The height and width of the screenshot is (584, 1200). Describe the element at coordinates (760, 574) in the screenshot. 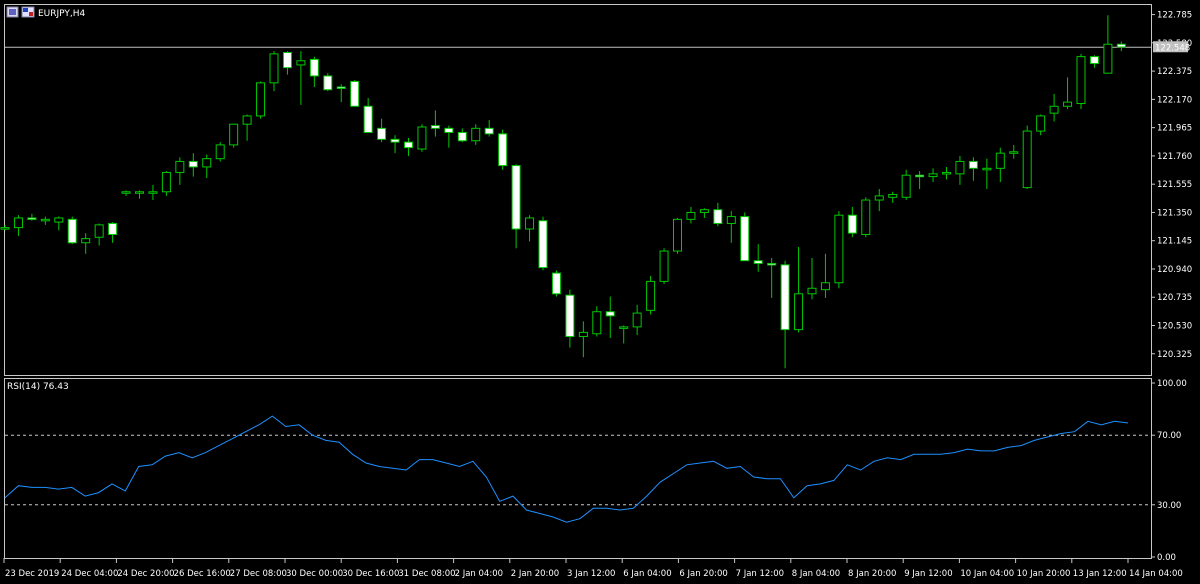

I see `time-tick-label: 7 Jan 12:00` at that location.